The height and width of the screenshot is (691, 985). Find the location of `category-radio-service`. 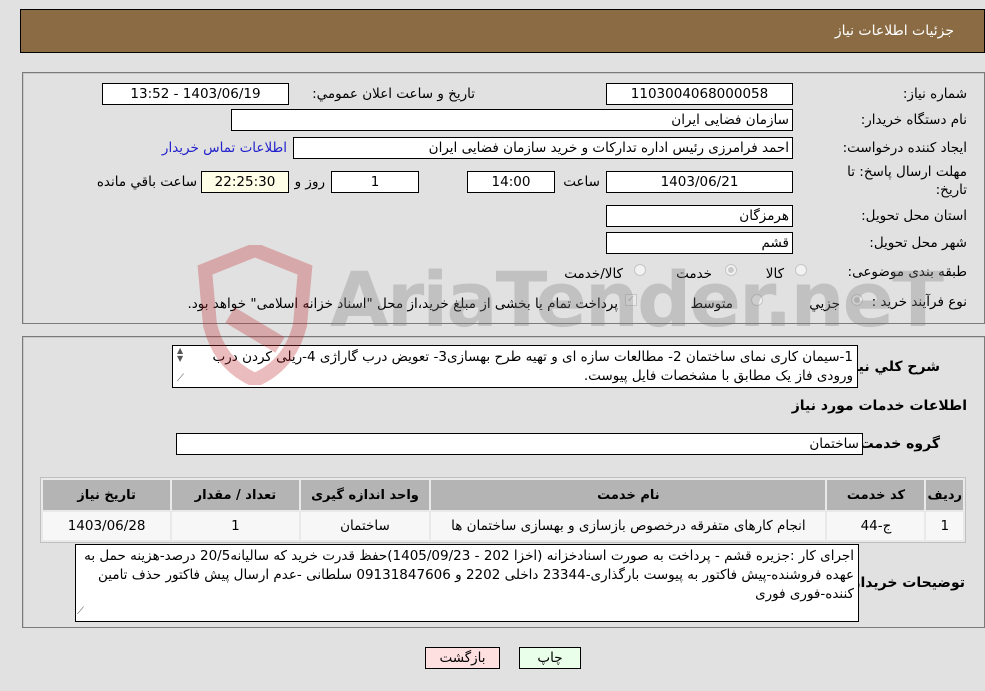

category-radio-service is located at coordinates (731, 270).